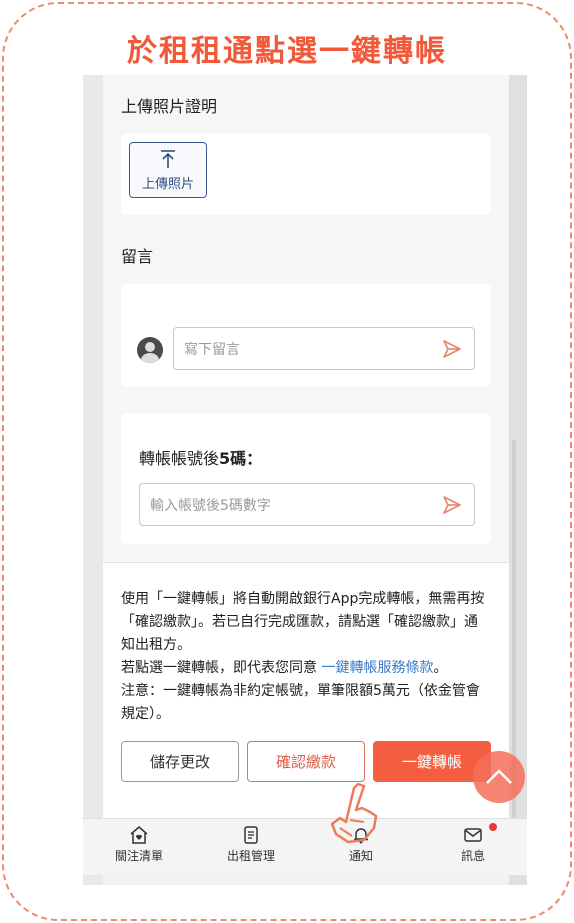 The height and width of the screenshot is (923, 574). What do you see at coordinates (324, 348) in the screenshot?
I see `comment-input: 寫下留言` at bounding box center [324, 348].